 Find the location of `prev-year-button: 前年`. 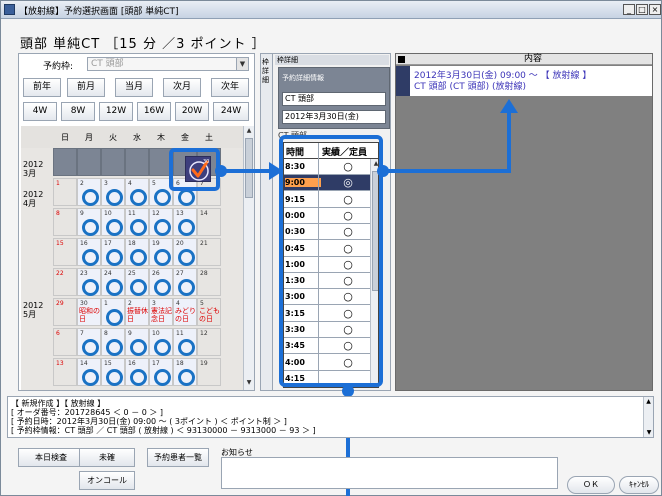

prev-year-button: 前年 is located at coordinates (42, 87).